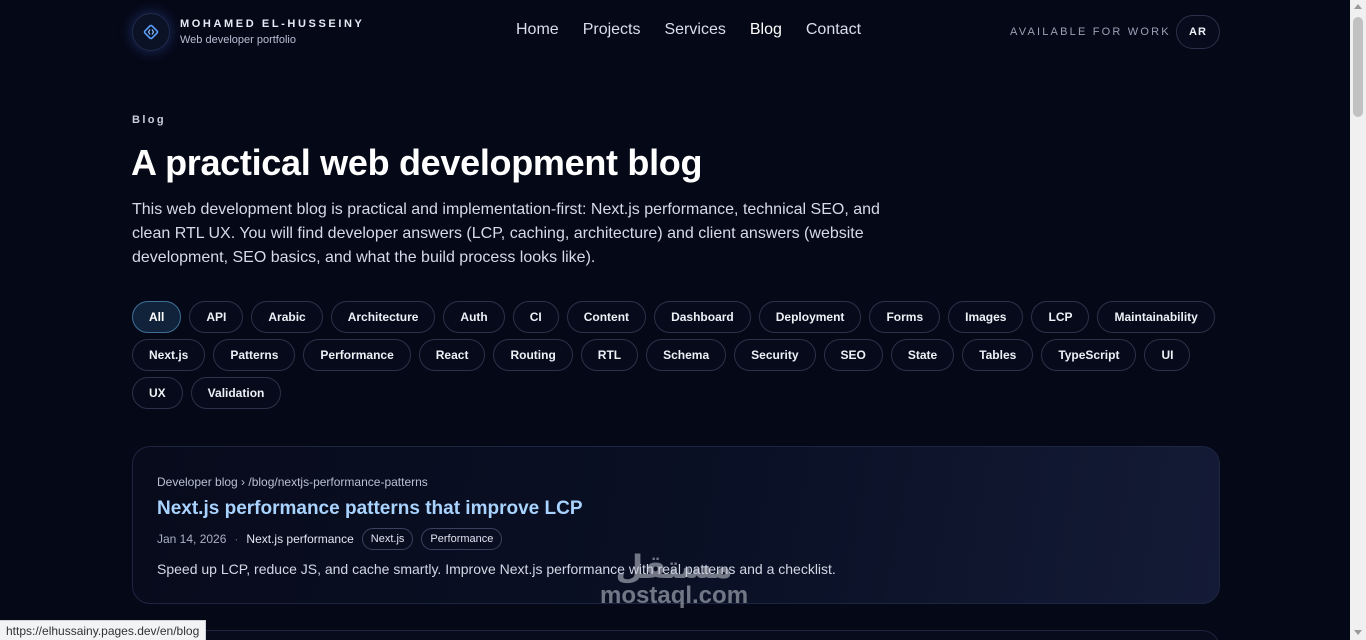  What do you see at coordinates (998, 355) in the screenshot?
I see `tag-filter-tables: Tables` at bounding box center [998, 355].